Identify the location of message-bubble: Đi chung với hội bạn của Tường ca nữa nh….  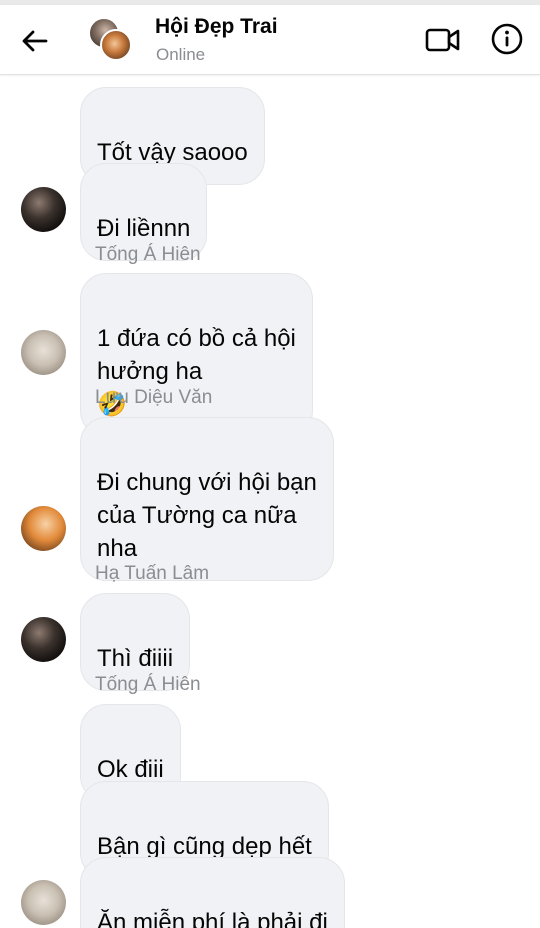
(207, 499).